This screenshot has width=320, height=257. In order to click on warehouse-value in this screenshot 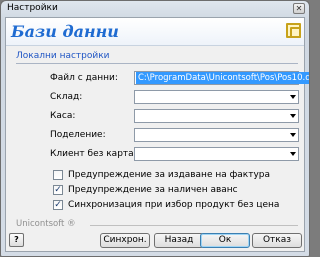, I will do `click(138, 97)`.